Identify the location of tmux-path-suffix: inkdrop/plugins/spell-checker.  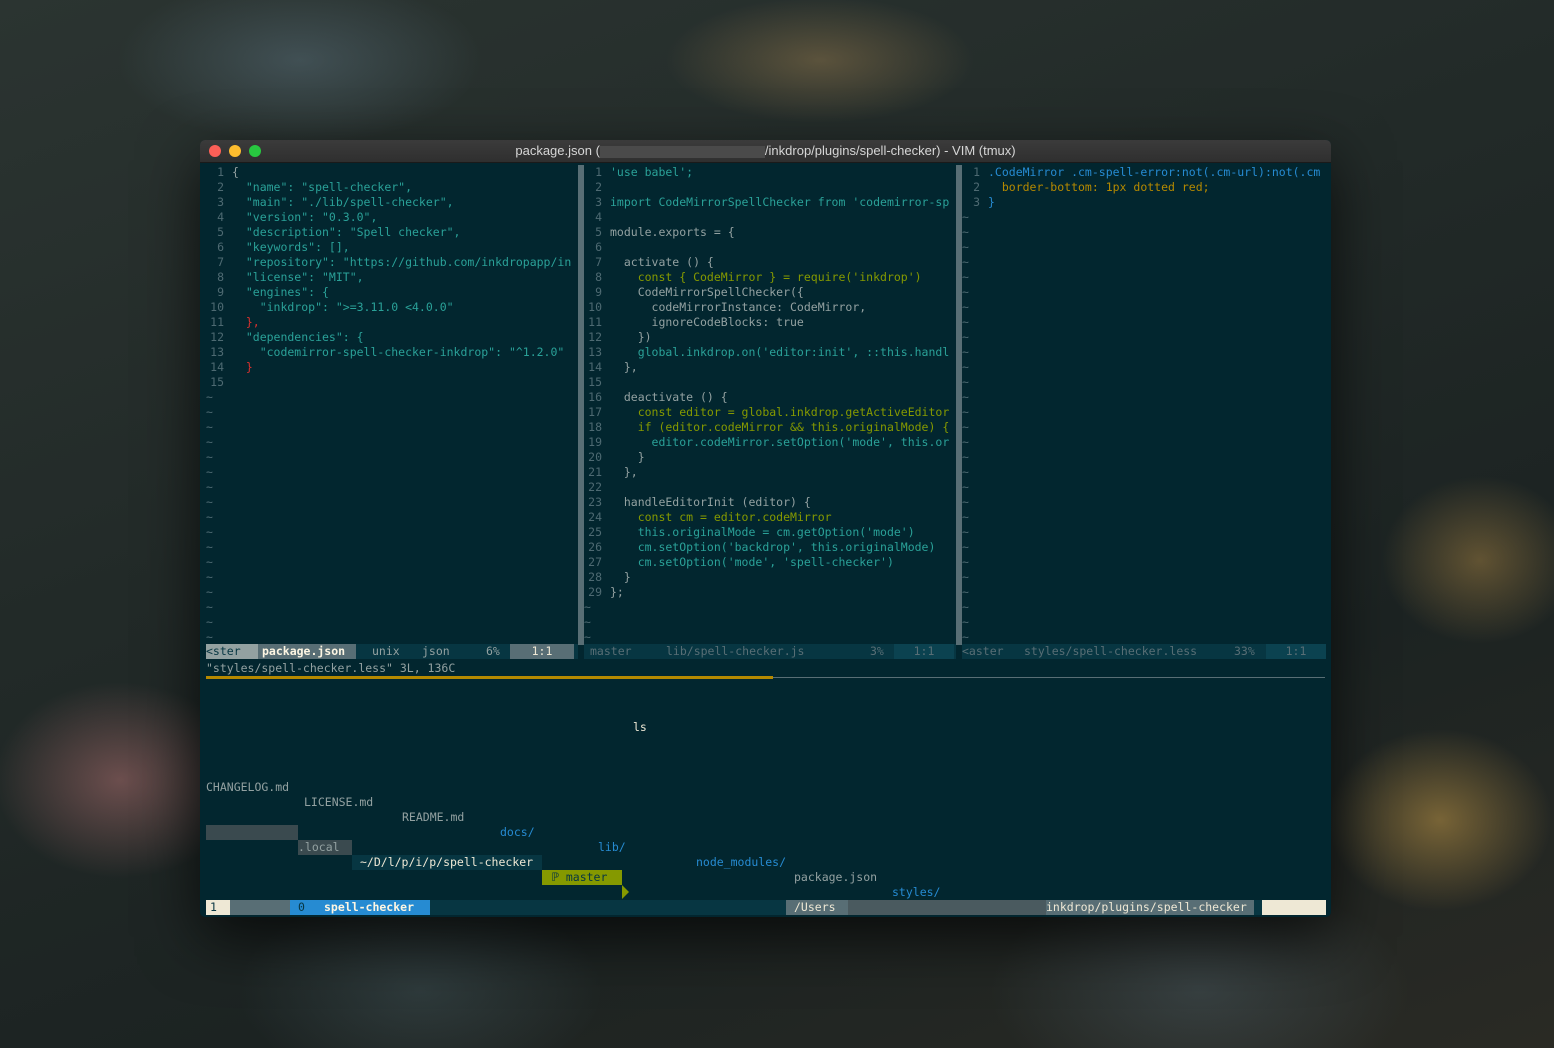
(1150, 907).